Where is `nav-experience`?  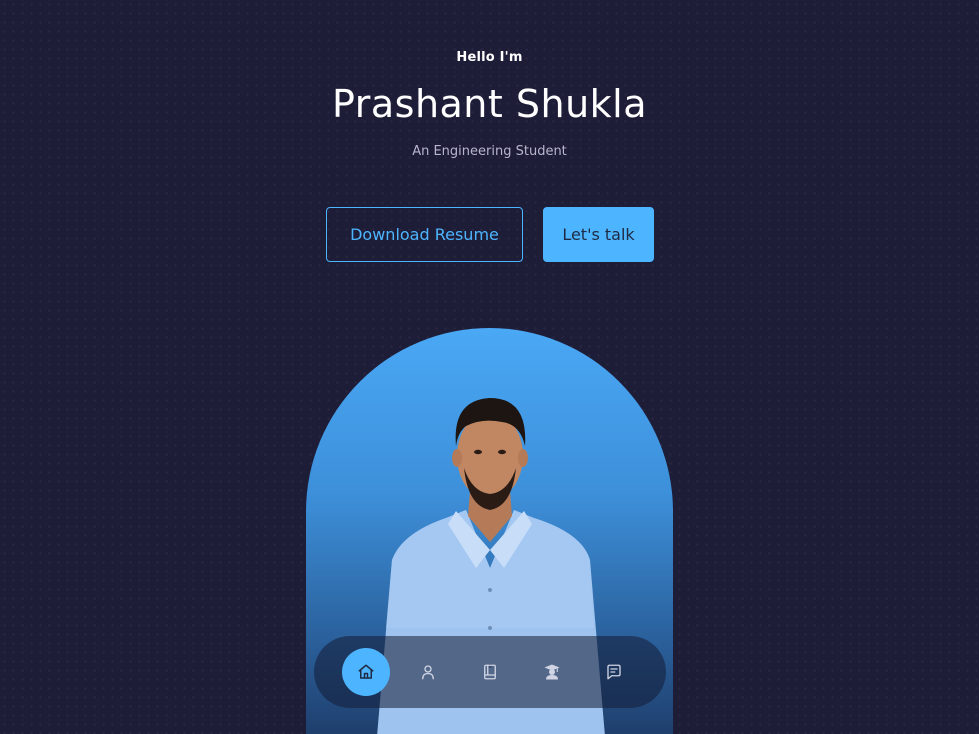
nav-experience is located at coordinates (490, 672).